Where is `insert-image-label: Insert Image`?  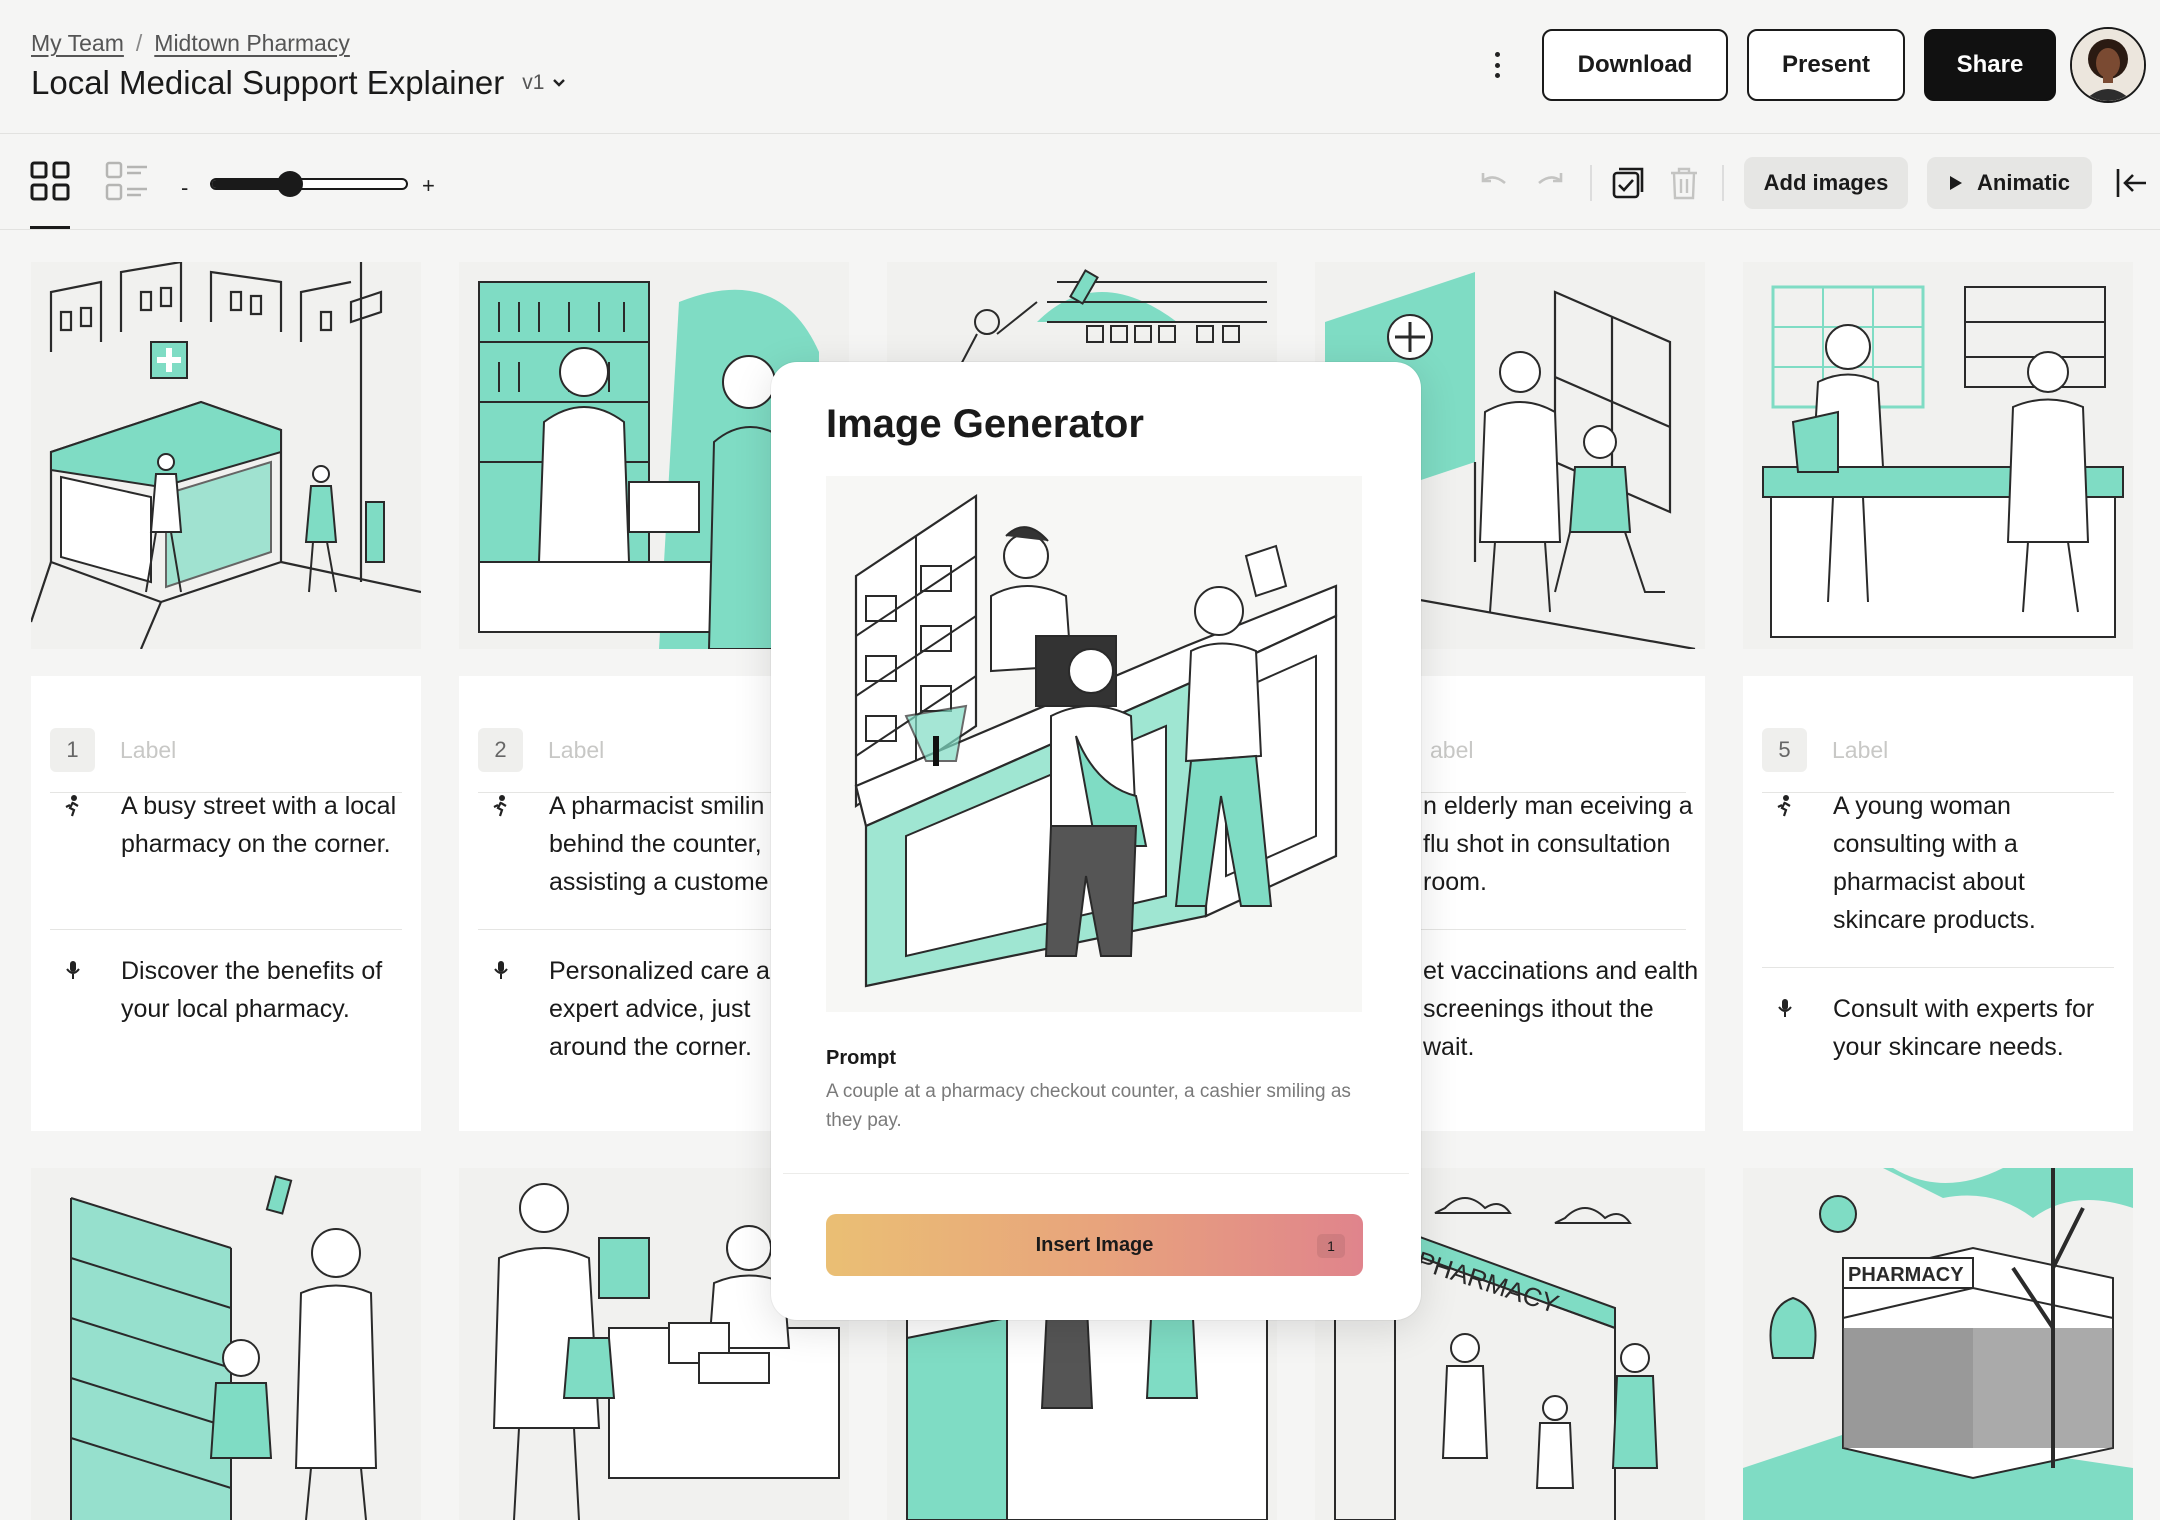 insert-image-label: Insert Image is located at coordinates (1094, 1244).